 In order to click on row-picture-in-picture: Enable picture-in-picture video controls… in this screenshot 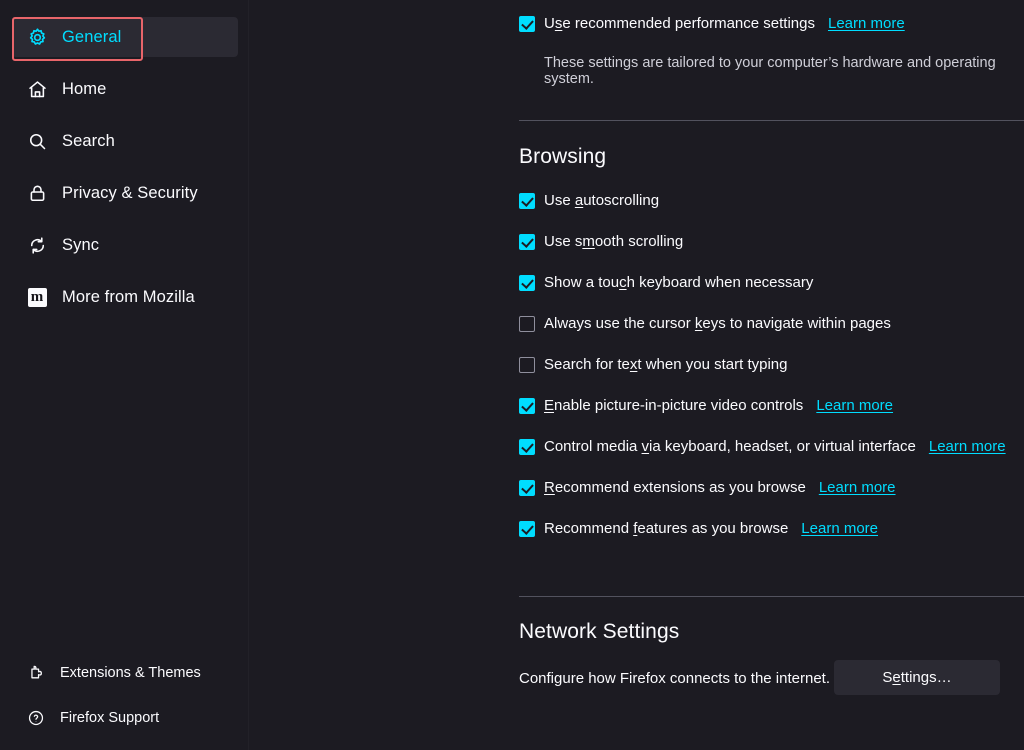, I will do `click(759, 406)`.